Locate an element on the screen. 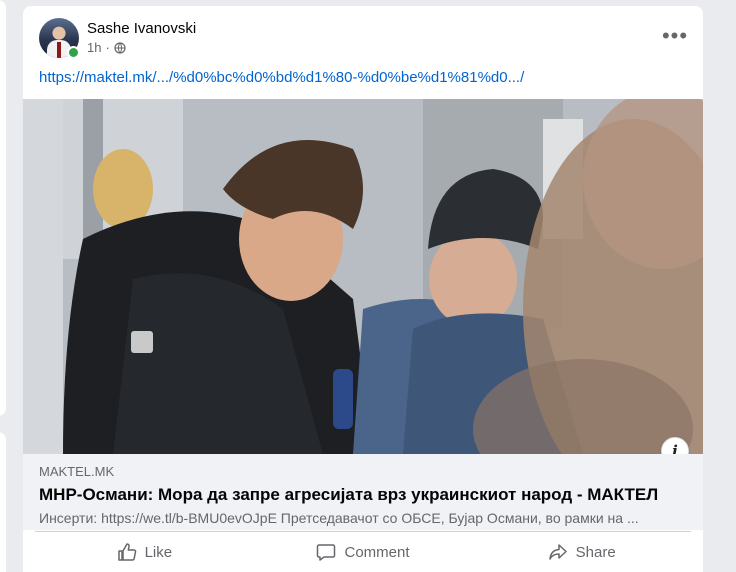 Image resolution: width=736 pixels, height=572 pixels. comment-label: Comment is located at coordinates (377, 552).